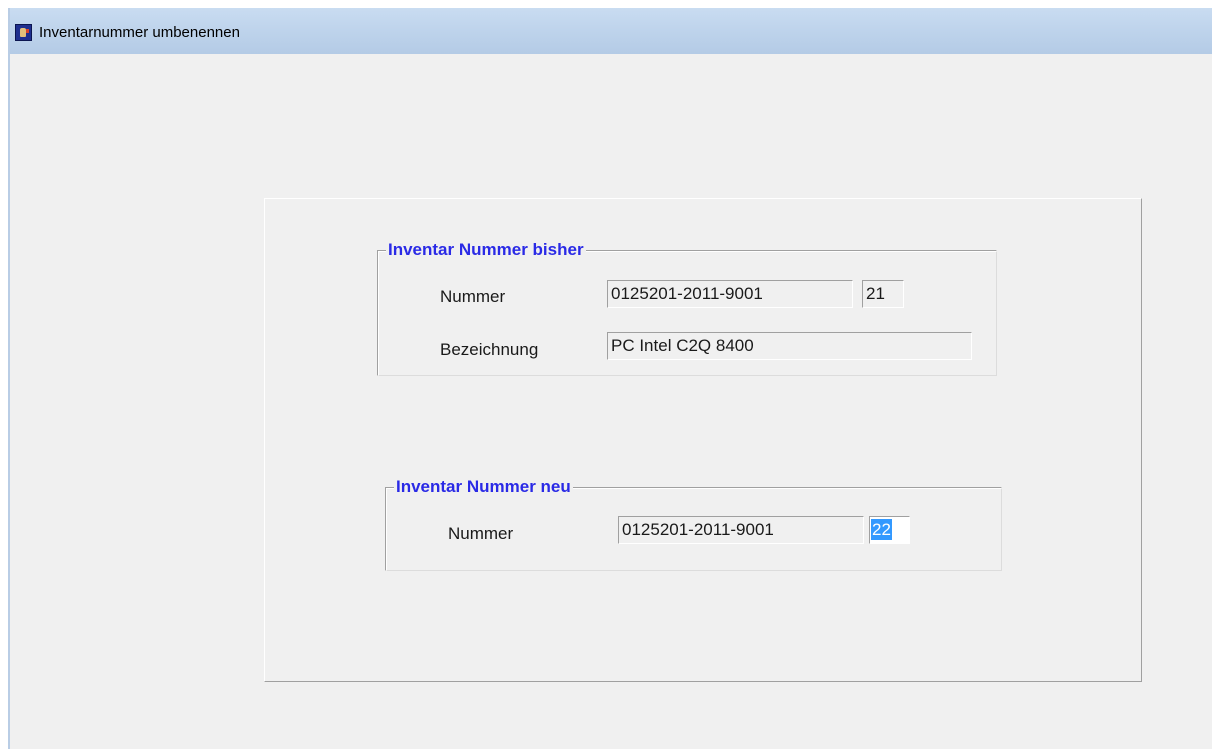 The height and width of the screenshot is (749, 1212). What do you see at coordinates (789, 346) in the screenshot?
I see `bezeichnung-field: PC Intel C2Q 8400` at bounding box center [789, 346].